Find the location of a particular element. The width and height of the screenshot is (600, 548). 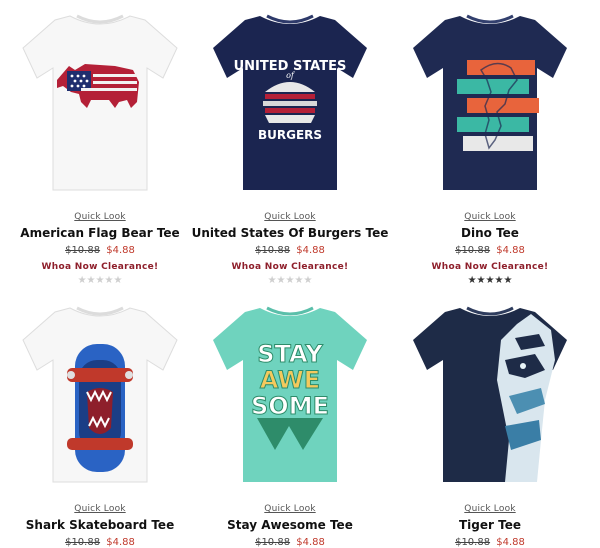

product-name: United States Of Burgers Tee is located at coordinates (290, 233).